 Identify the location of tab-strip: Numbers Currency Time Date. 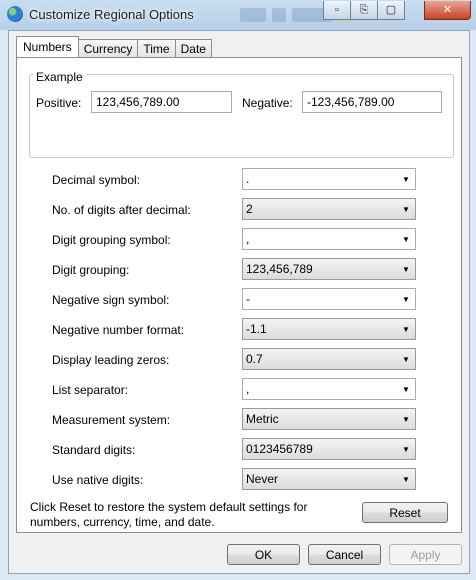
(114, 47).